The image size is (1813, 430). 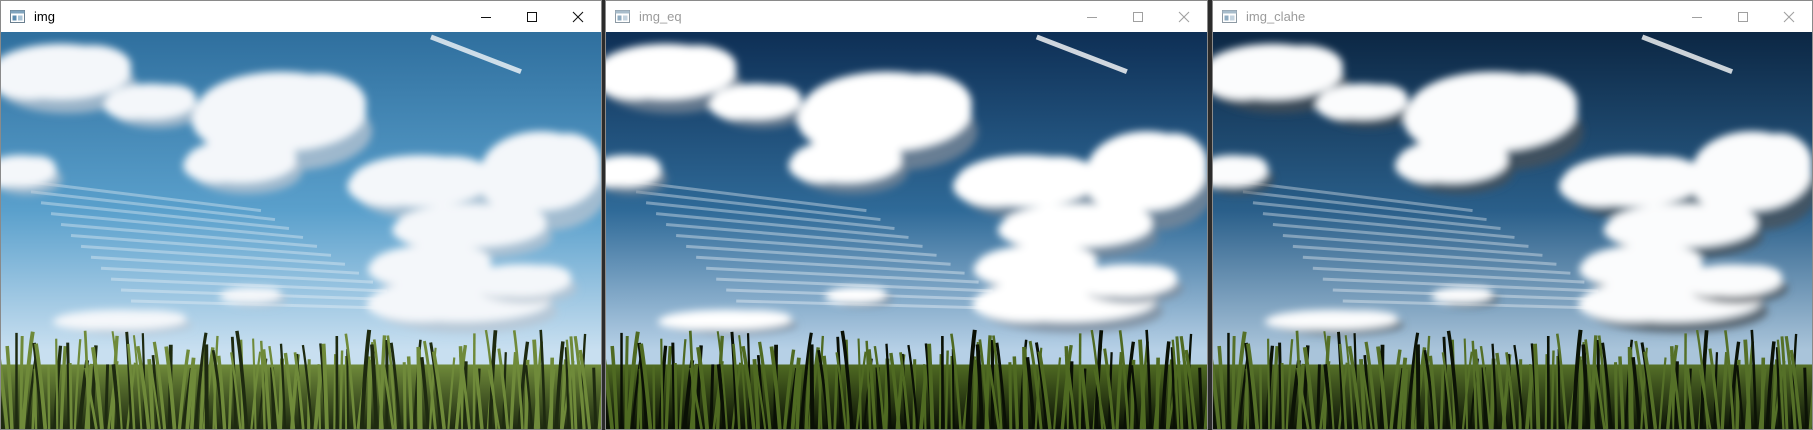 What do you see at coordinates (906, 16) in the screenshot?
I see `titlebar: img_eq` at bounding box center [906, 16].